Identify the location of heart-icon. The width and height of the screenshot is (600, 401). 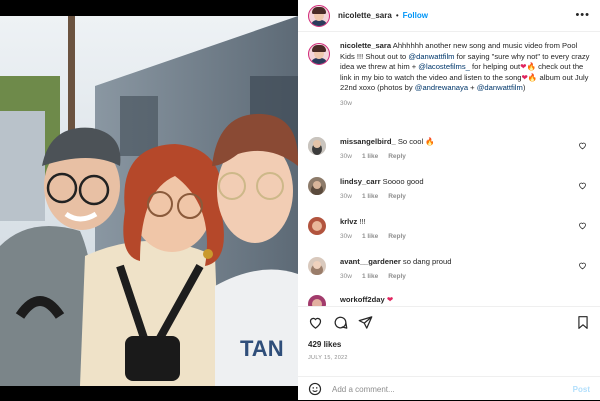
(315, 322).